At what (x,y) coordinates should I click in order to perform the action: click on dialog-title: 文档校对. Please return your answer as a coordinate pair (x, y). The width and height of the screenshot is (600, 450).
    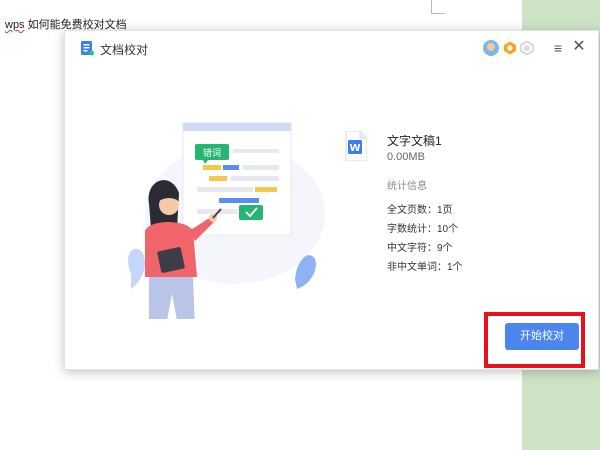
    Looking at the image, I should click on (124, 50).